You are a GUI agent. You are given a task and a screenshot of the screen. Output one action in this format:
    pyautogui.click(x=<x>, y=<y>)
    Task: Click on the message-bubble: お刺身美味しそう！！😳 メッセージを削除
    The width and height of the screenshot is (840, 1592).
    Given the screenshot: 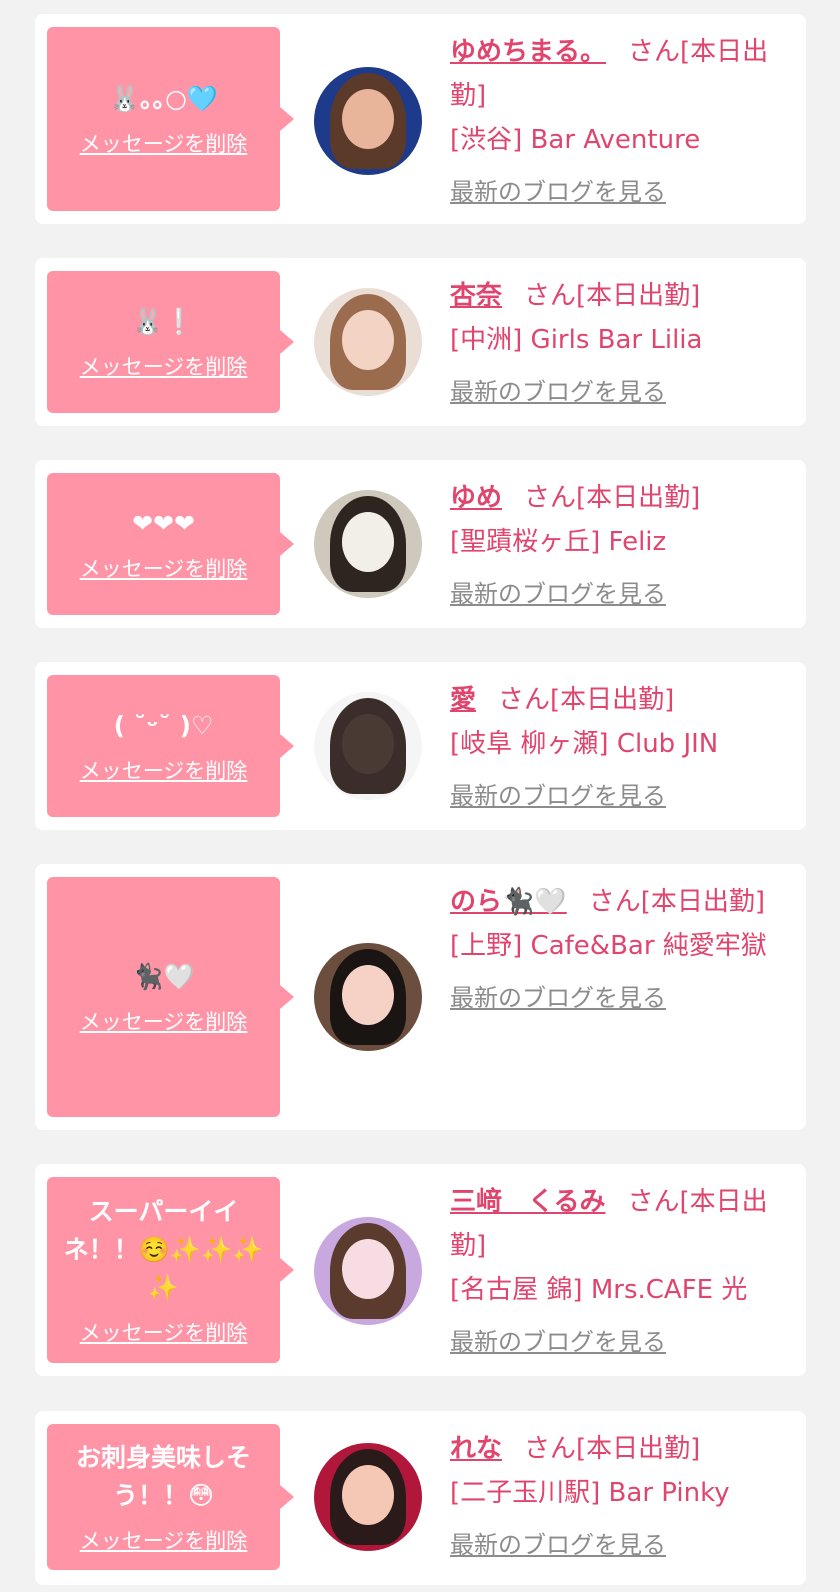 What is the action you would take?
    pyautogui.click(x=170, y=1497)
    